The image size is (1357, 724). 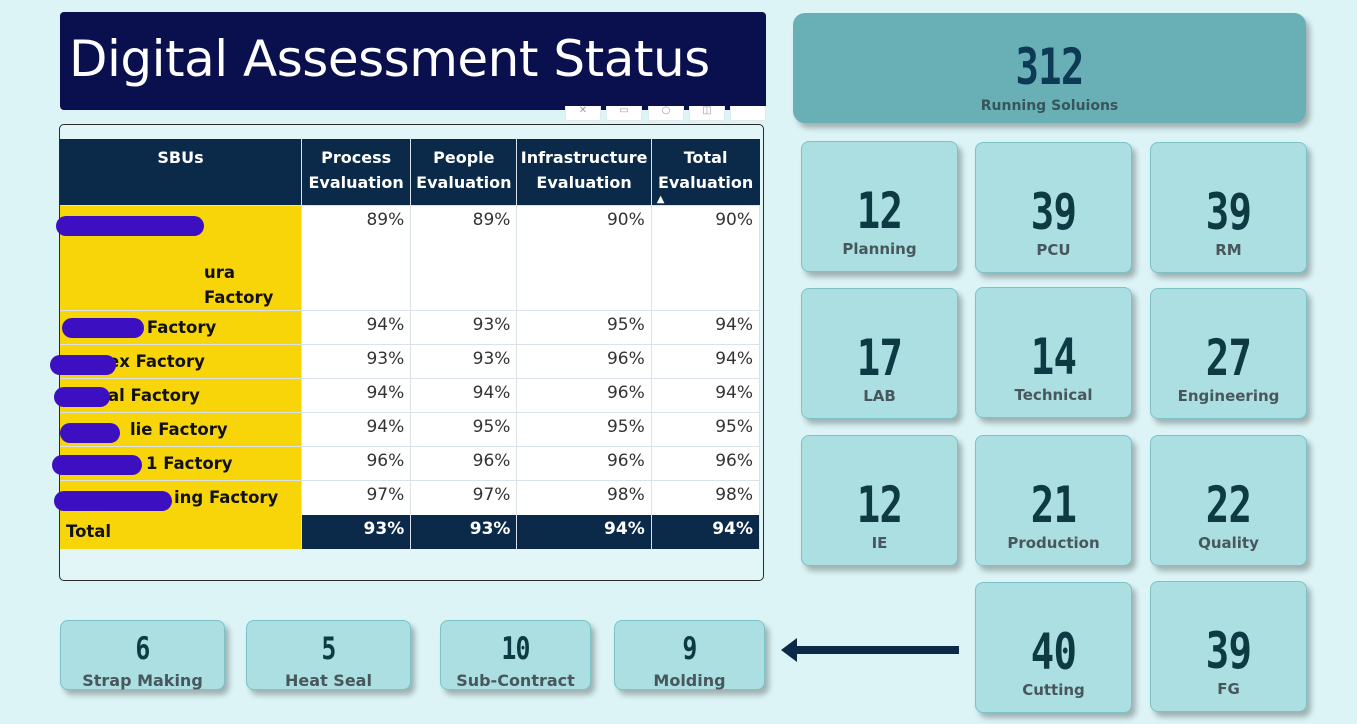 I want to click on more-options-icon, so click(x=748, y=113).